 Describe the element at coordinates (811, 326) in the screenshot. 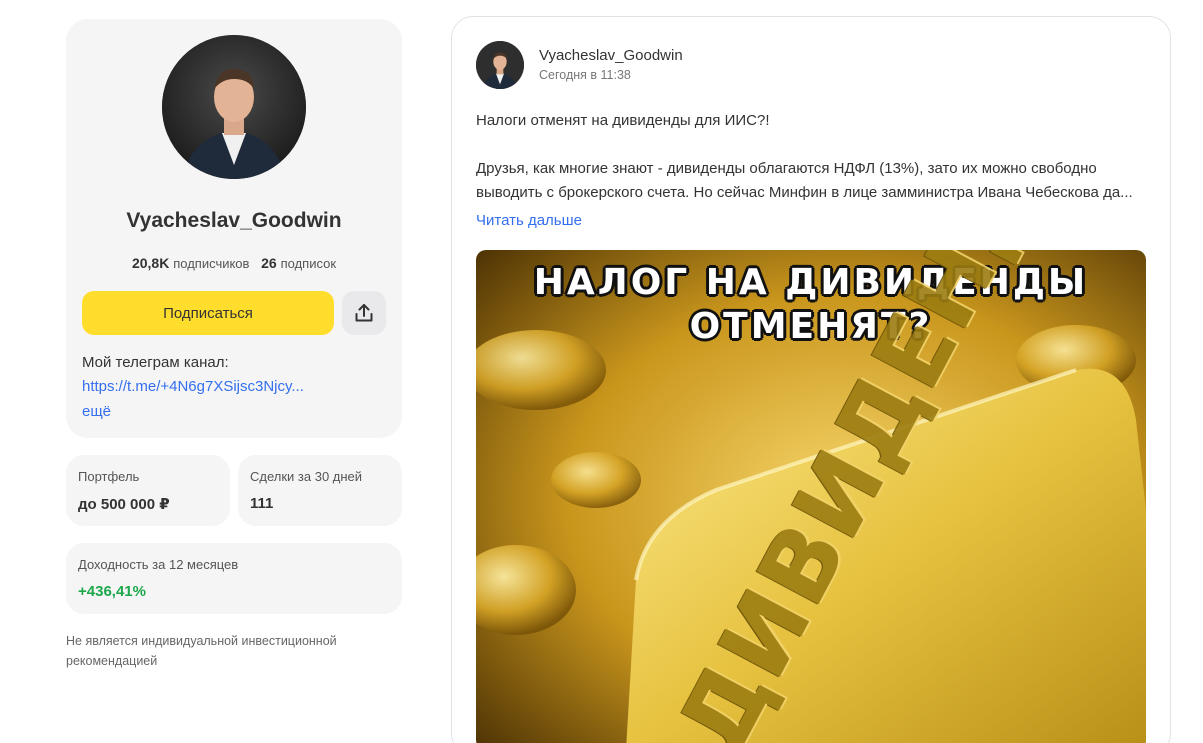

I see `image-headline-line2: ОТМЕНЯТ?` at that location.